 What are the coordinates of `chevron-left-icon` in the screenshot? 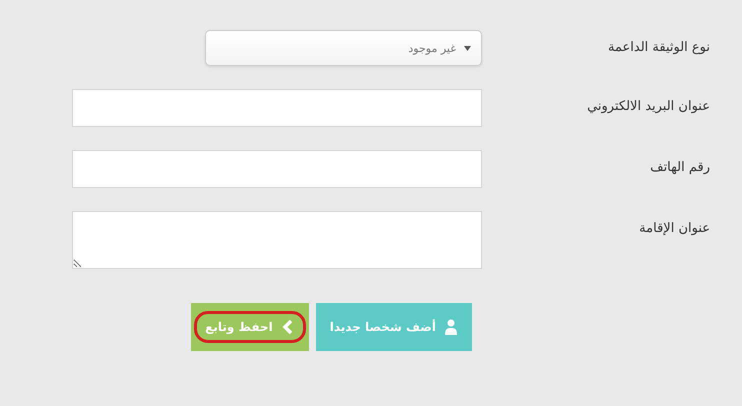 It's located at (287, 327).